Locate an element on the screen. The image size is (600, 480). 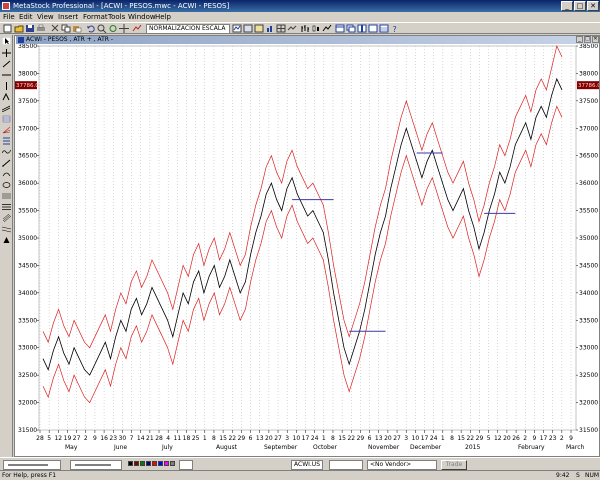
color-swatch-navy is located at coordinates (148, 463).